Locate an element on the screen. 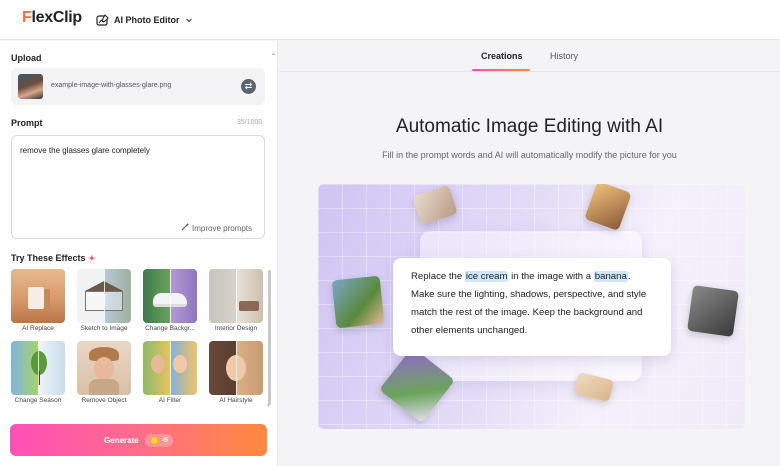 The width and height of the screenshot is (780, 466). credit-cost: -5 is located at coordinates (164, 440).